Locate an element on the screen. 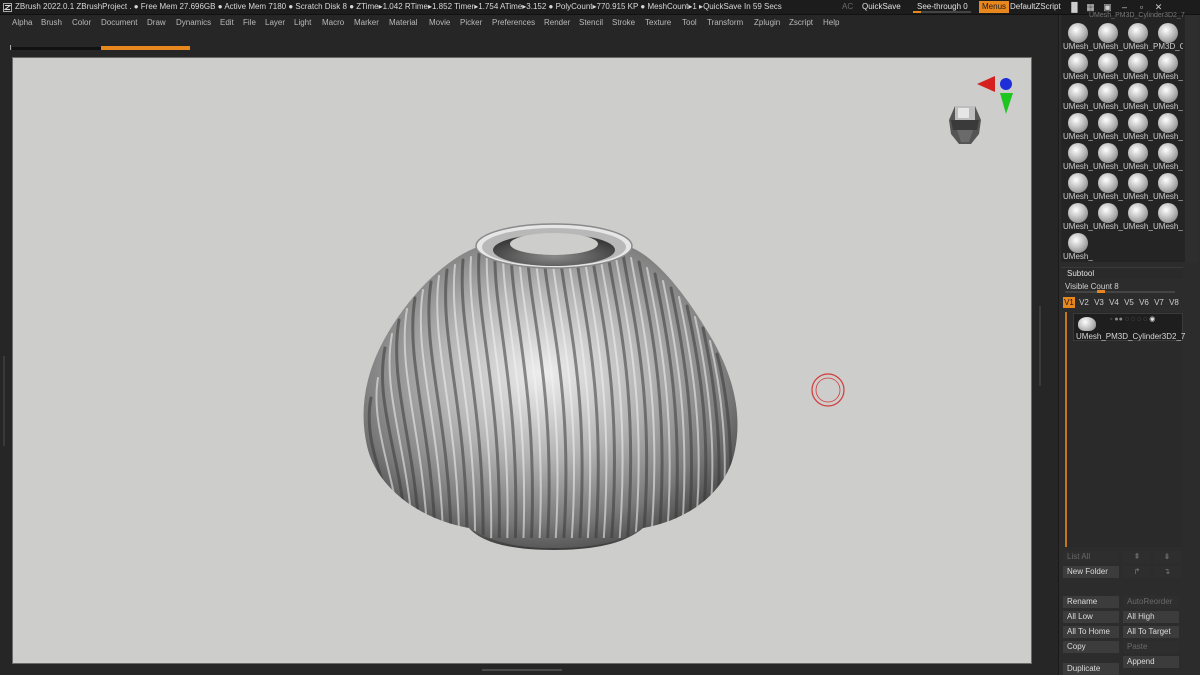 The width and height of the screenshot is (1200, 675). menu-file: File is located at coordinates (249, 22).